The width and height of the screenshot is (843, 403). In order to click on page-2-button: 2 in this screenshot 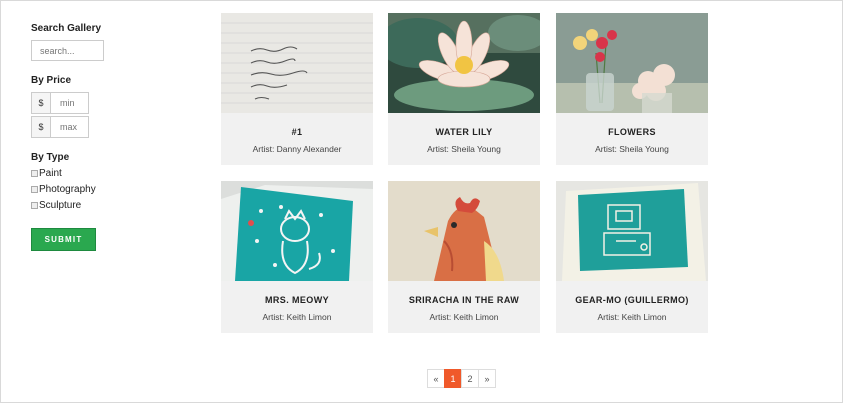, I will do `click(470, 378)`.